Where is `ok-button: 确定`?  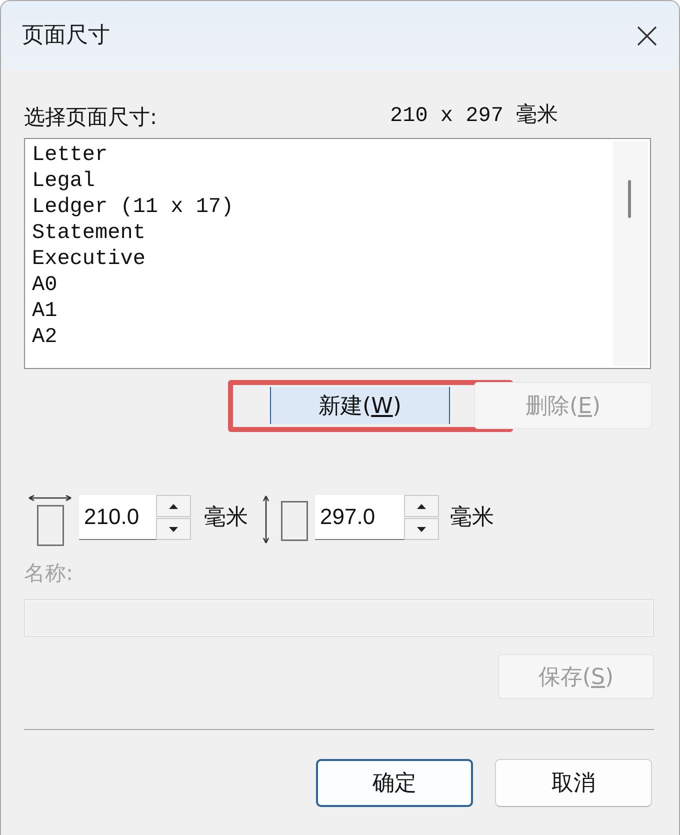 ok-button: 确定 is located at coordinates (394, 783).